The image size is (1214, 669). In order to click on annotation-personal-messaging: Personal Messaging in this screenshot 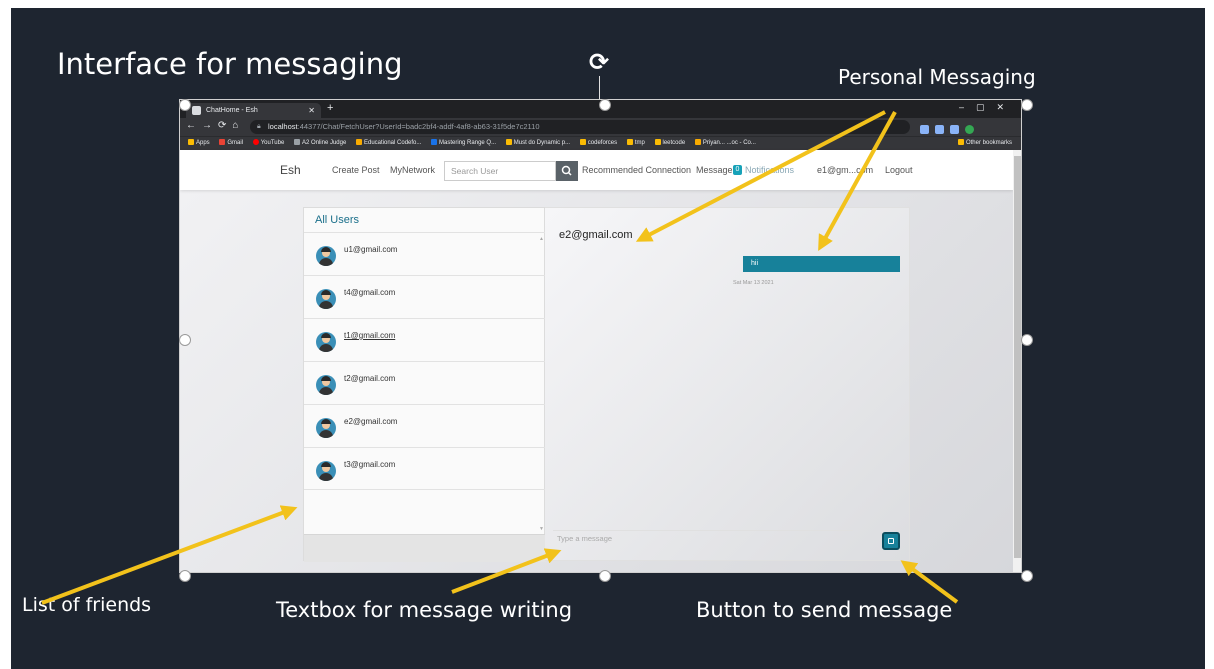, I will do `click(937, 77)`.